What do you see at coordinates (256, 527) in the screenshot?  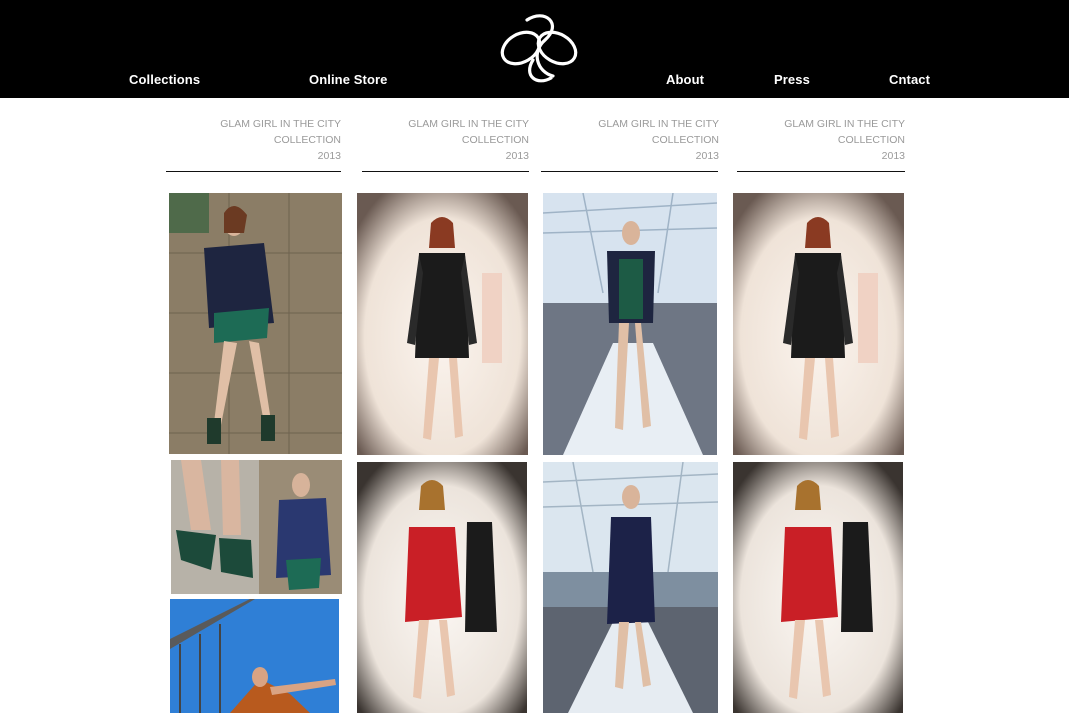 I see `lookbook-photo-detail` at bounding box center [256, 527].